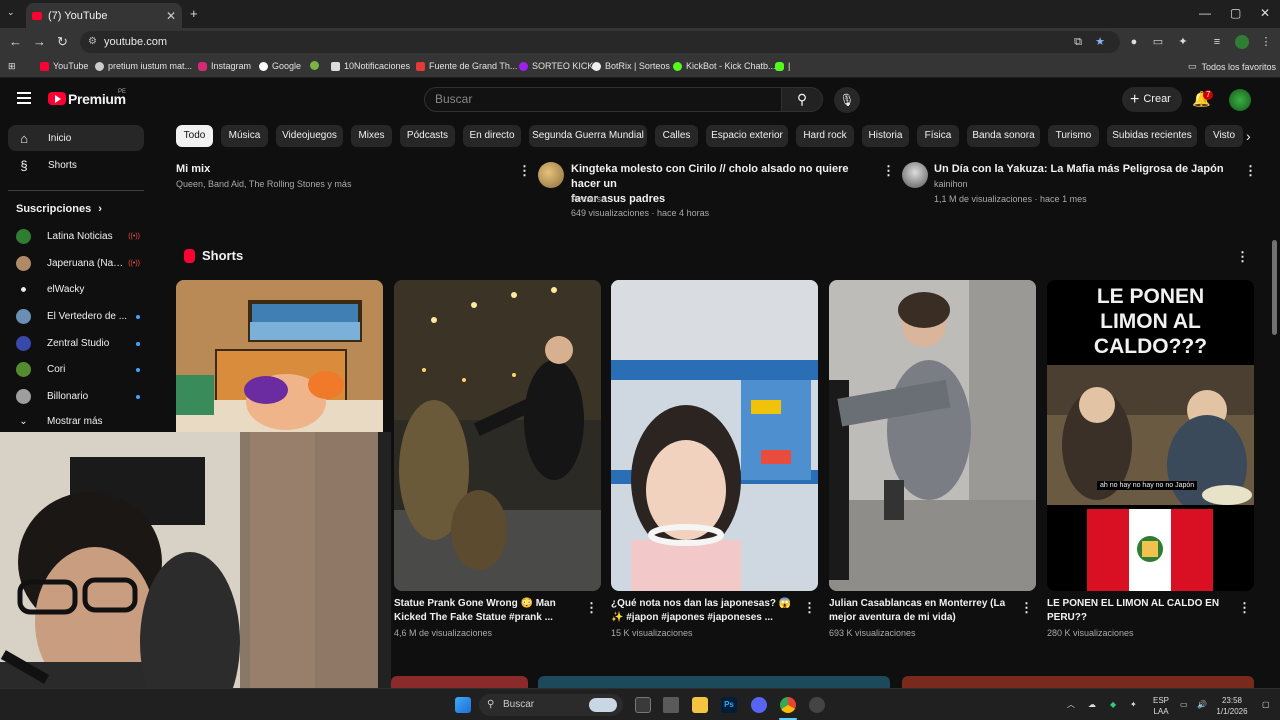  What do you see at coordinates (825, 136) in the screenshot?
I see `chip-hard-rock: Hard rock` at bounding box center [825, 136].